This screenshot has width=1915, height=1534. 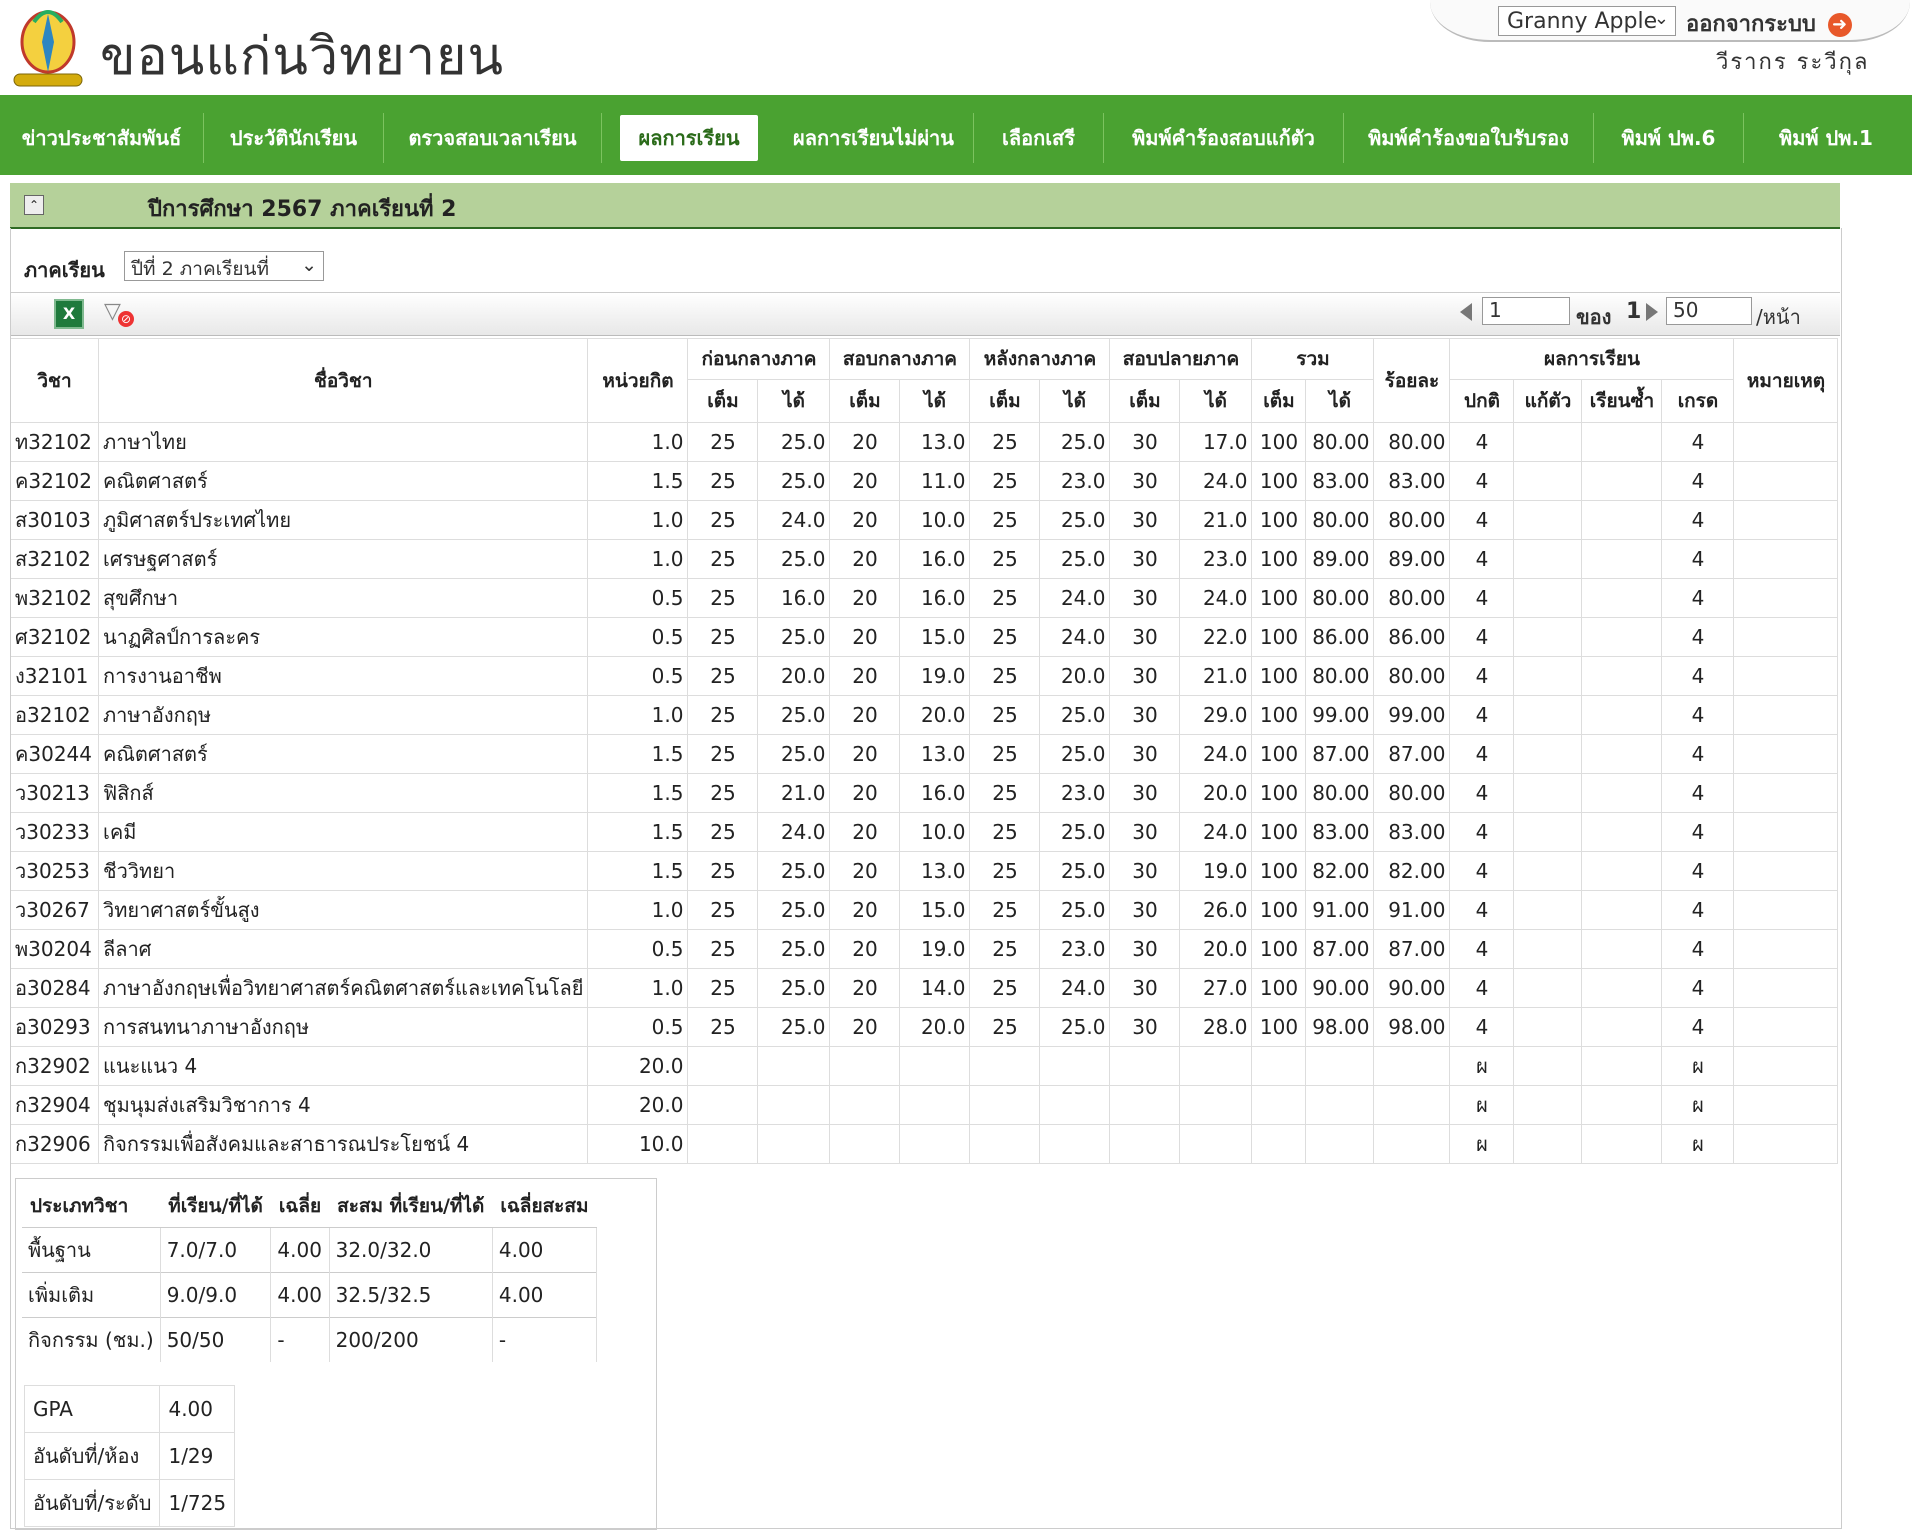 I want to click on table-cell: 1.0, so click(x=638, y=559).